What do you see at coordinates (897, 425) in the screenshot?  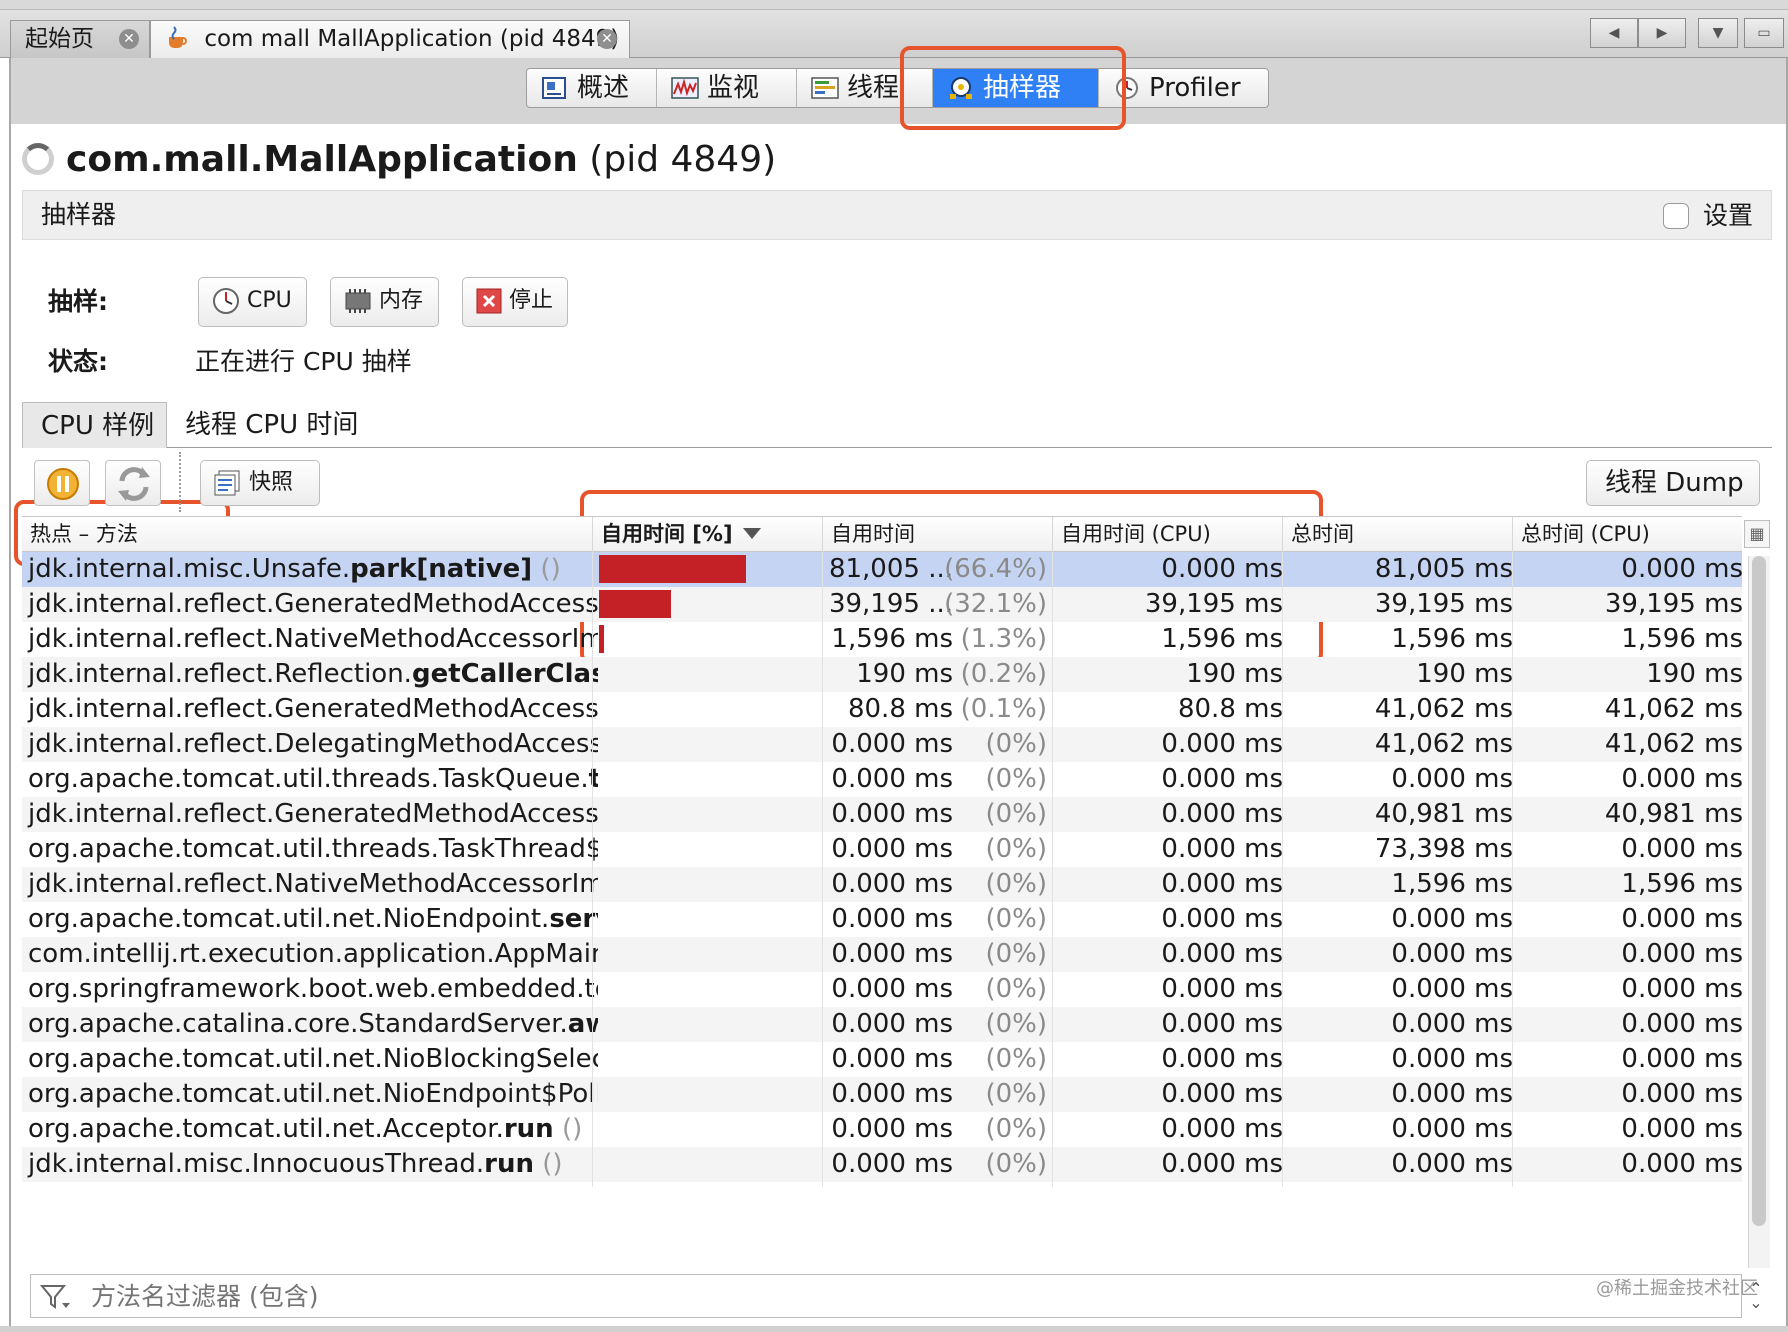 I see `result-tabs: CPU 样例 线程 CPU 时间` at bounding box center [897, 425].